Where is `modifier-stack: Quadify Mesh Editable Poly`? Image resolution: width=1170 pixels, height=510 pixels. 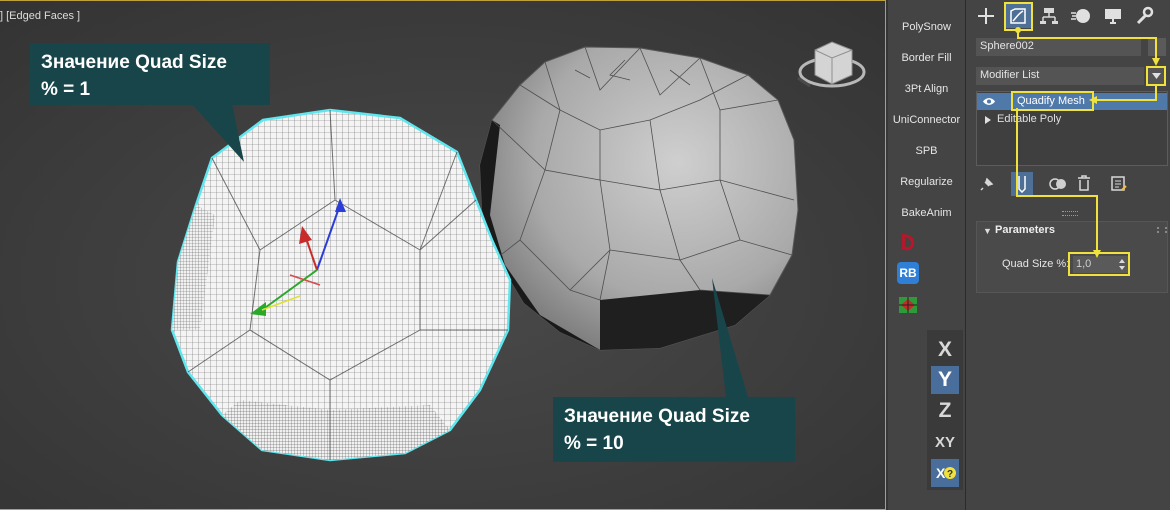 modifier-stack: Quadify Mesh Editable Poly is located at coordinates (1072, 128).